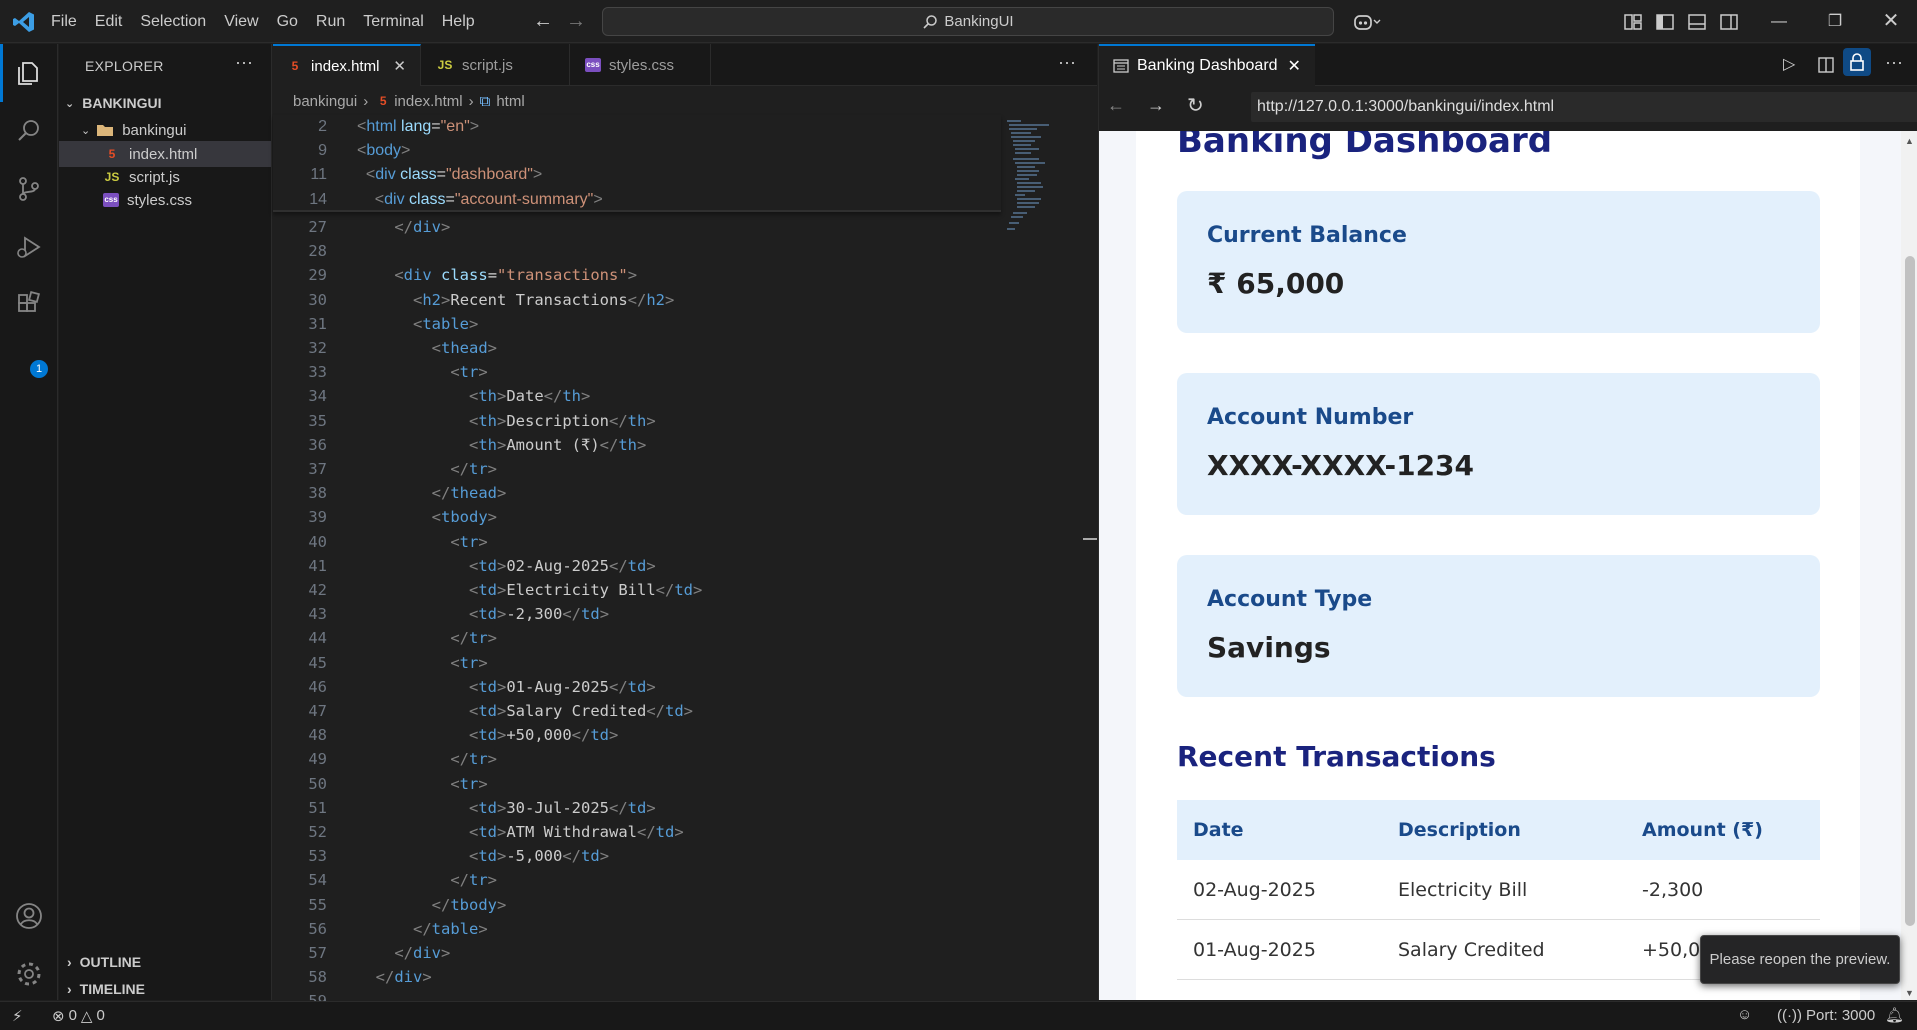 This screenshot has height=1030, width=1917. I want to click on outline-section: › OUTLINE, so click(165, 962).